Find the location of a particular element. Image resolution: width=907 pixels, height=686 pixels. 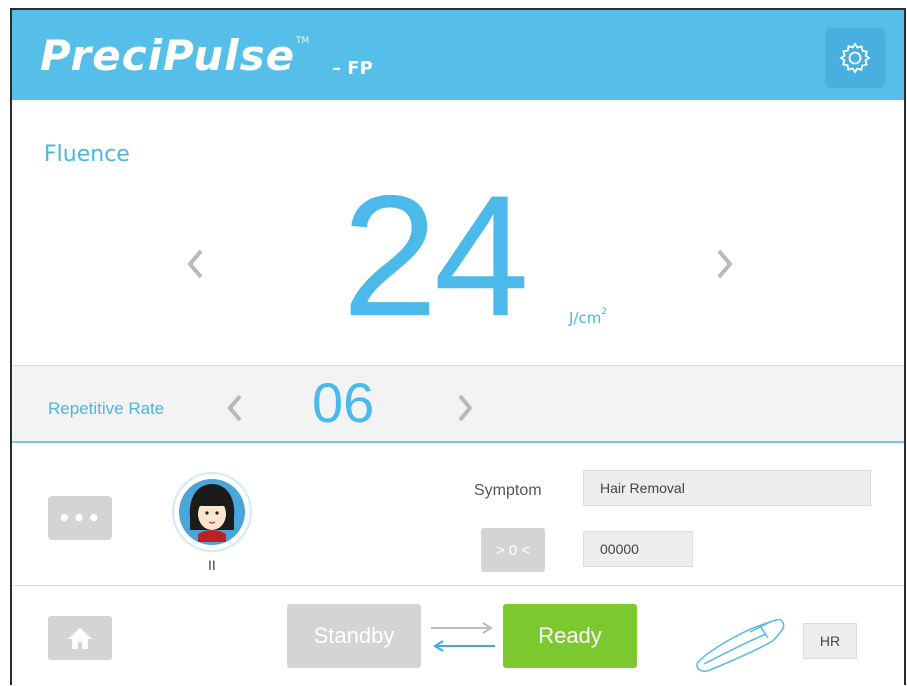

skin-type-avatar-button is located at coordinates (212, 512).